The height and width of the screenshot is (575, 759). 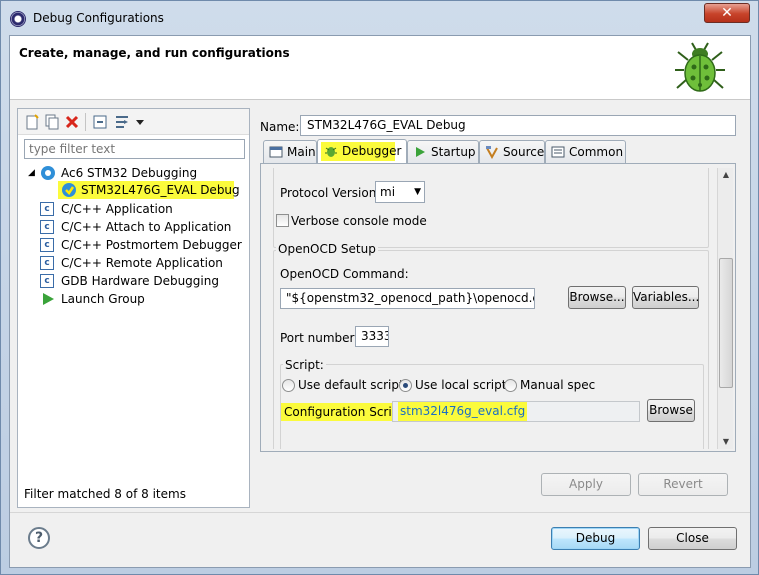 I want to click on tree-item-stm32l476g-eval-debug: STM32L476G_EVAL Debug, so click(x=149, y=190).